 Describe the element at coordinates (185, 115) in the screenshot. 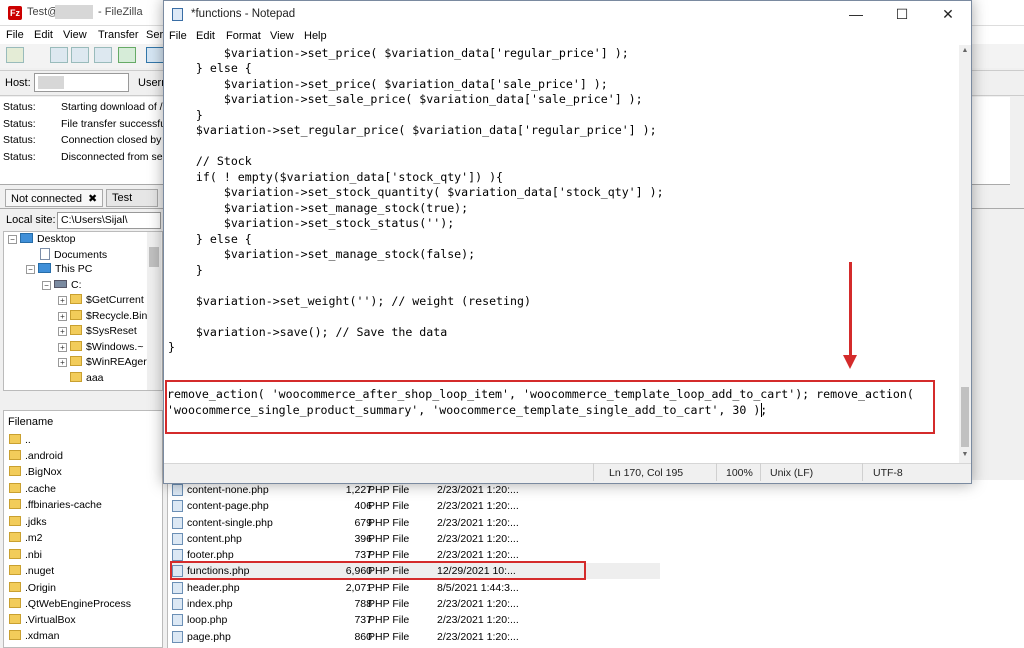

I see `code-line: }` at that location.